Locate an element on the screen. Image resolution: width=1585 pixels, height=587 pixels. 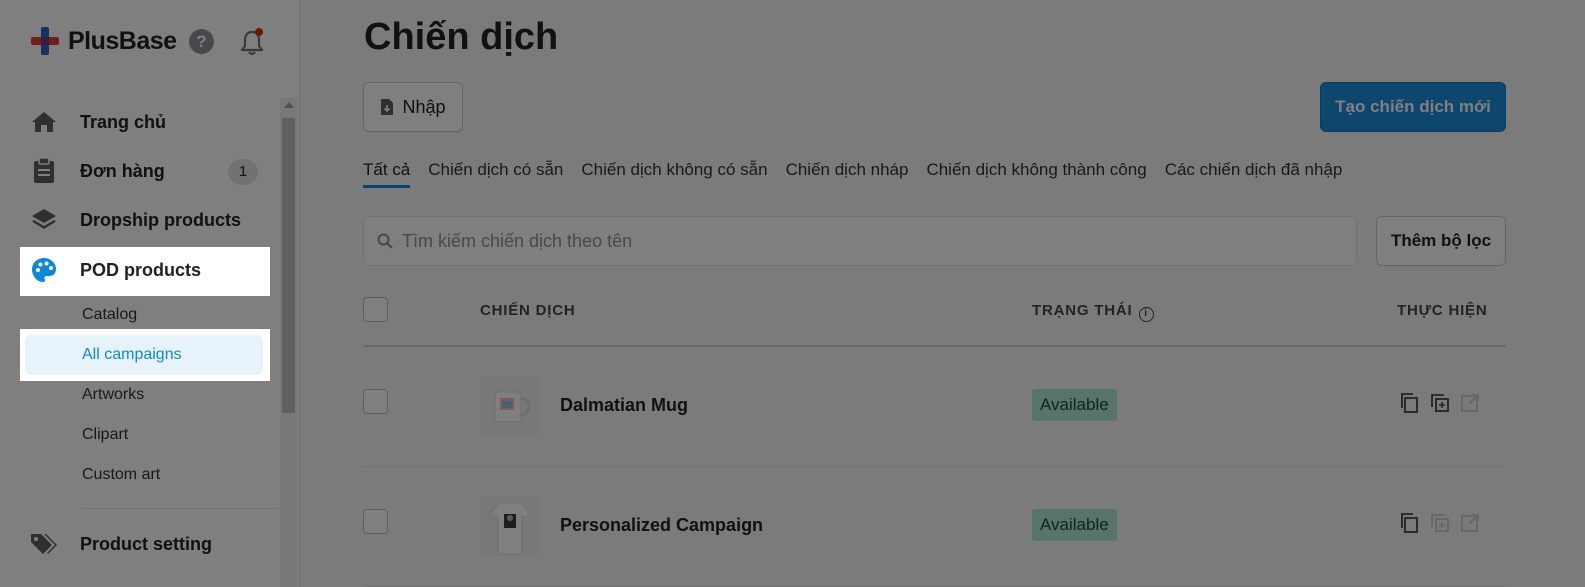
search-icon is located at coordinates (385, 241).